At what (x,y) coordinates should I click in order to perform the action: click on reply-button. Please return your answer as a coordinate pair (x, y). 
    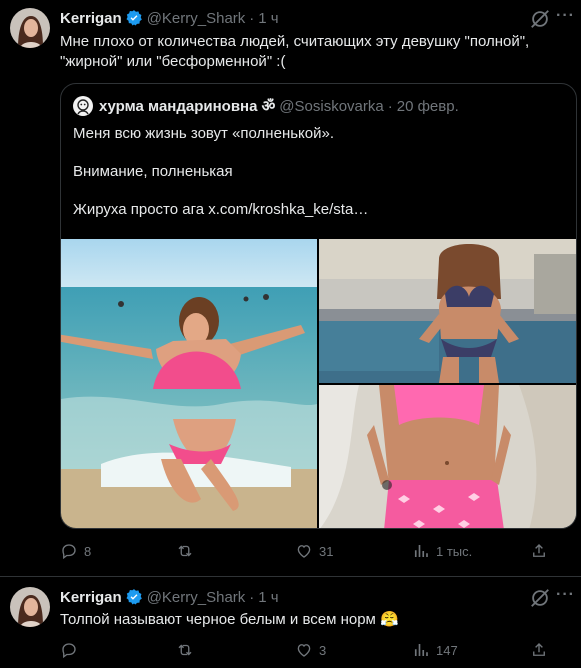
    Looking at the image, I should click on (72, 650).